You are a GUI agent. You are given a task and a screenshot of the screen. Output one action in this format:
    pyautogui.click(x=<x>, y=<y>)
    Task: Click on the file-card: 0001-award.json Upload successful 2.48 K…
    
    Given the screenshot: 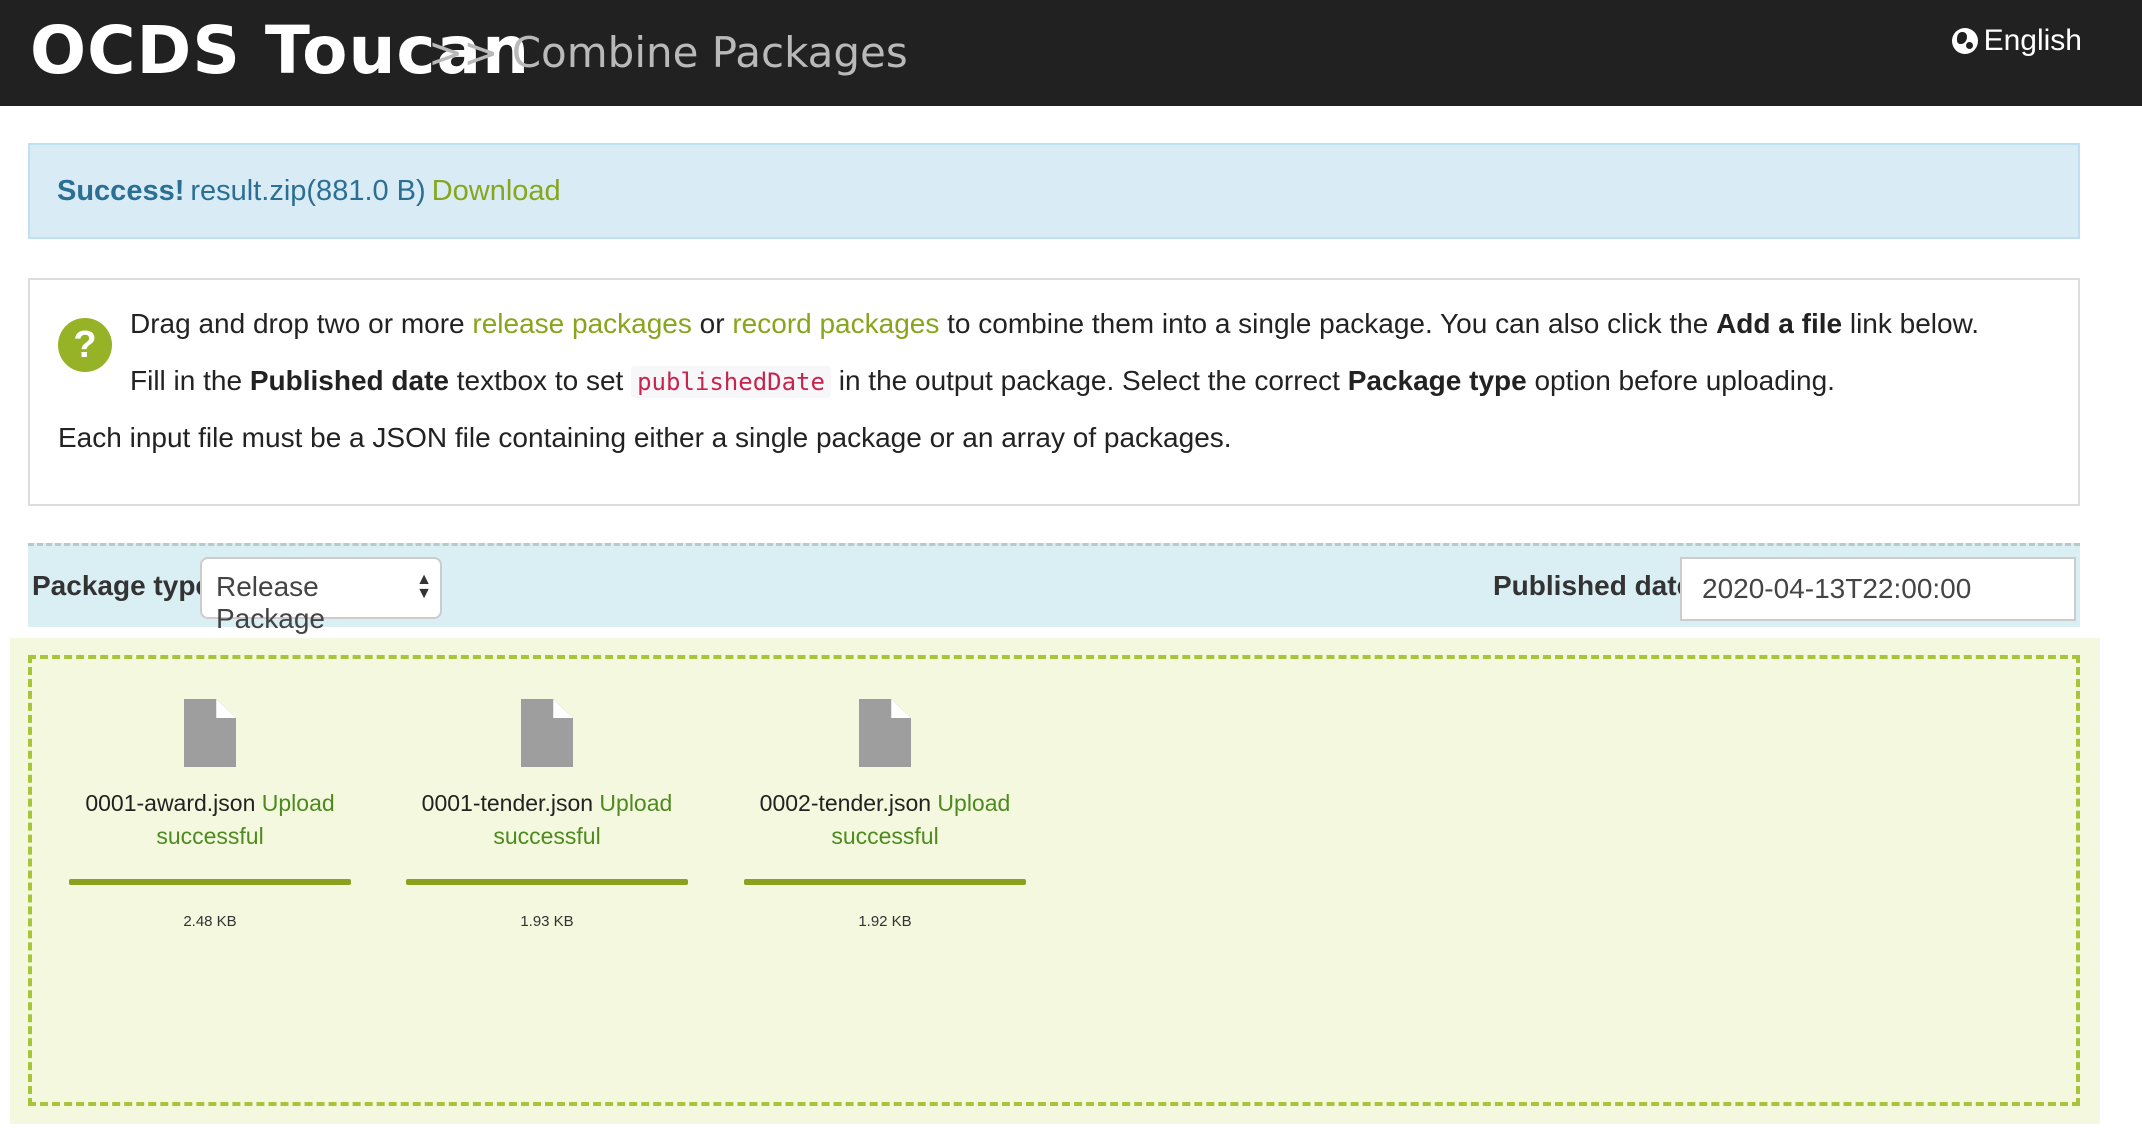 What is the action you would take?
    pyautogui.click(x=210, y=814)
    